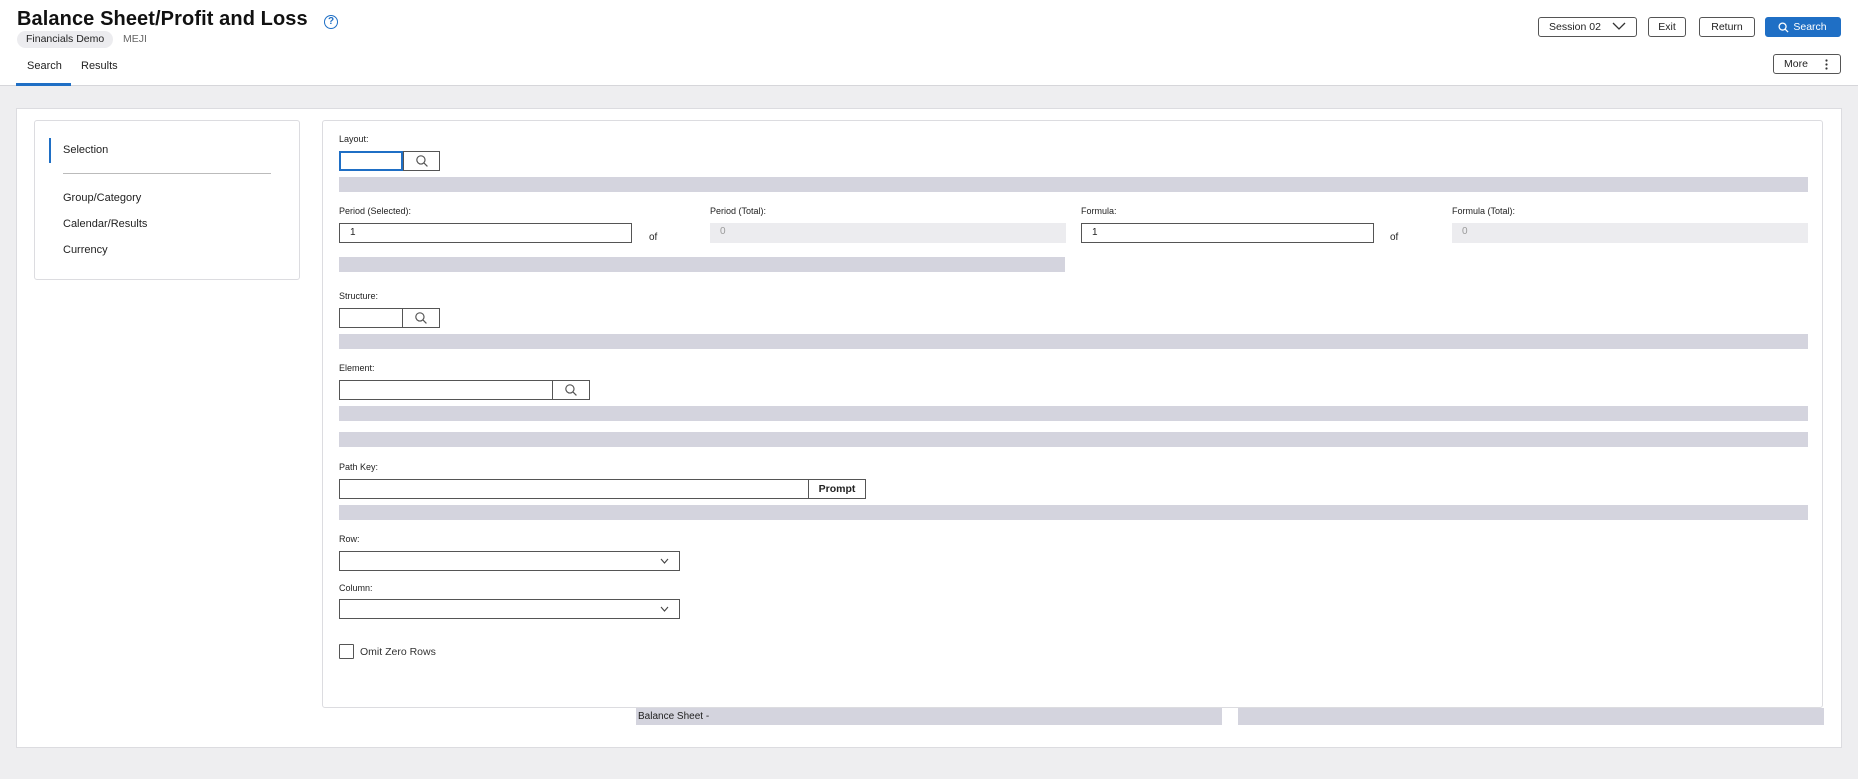 The height and width of the screenshot is (779, 1858). I want to click on return-button: Return, so click(1727, 27).